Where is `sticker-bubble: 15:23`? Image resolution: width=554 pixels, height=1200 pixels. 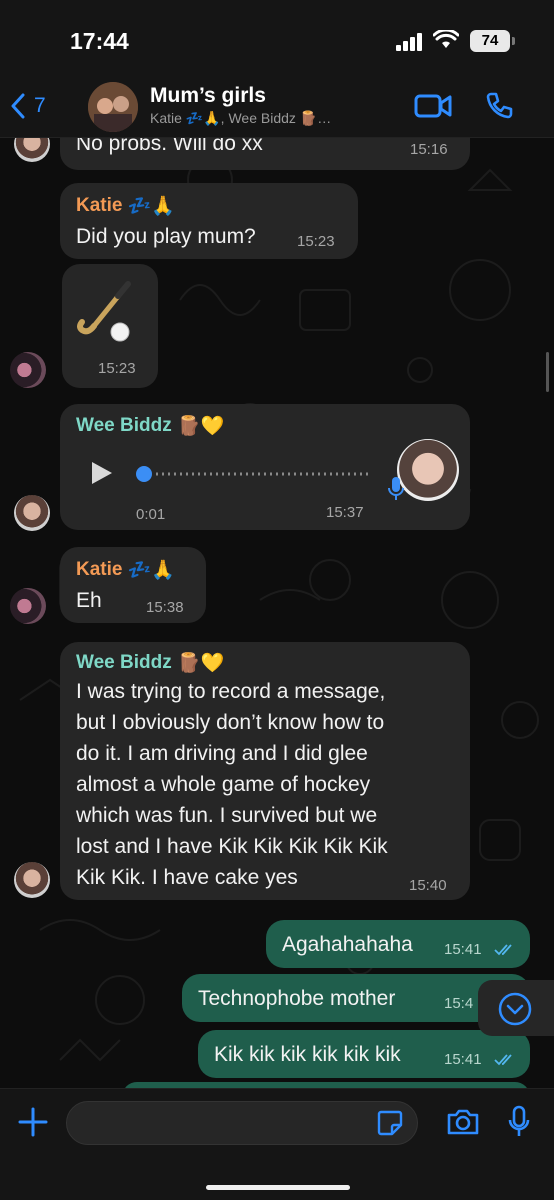
sticker-bubble: 15:23 is located at coordinates (110, 326).